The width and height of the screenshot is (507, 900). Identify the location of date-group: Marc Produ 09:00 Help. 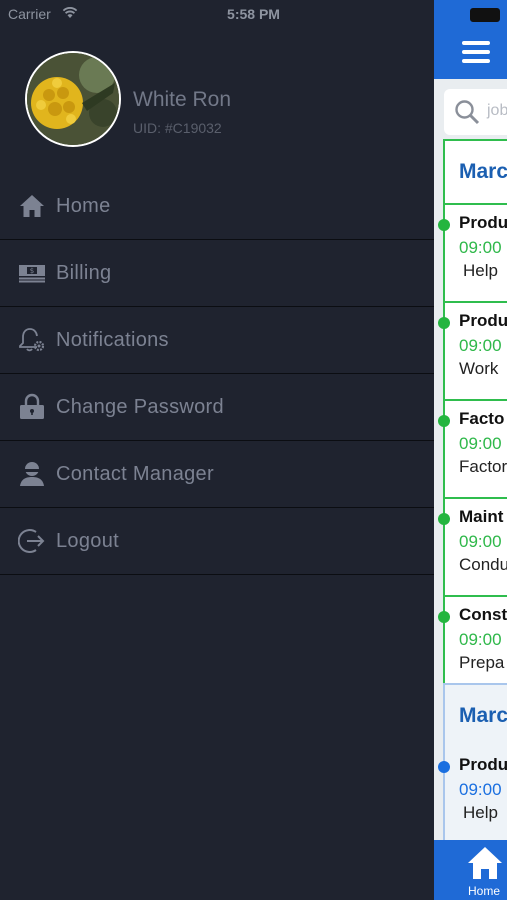
(472, 764).